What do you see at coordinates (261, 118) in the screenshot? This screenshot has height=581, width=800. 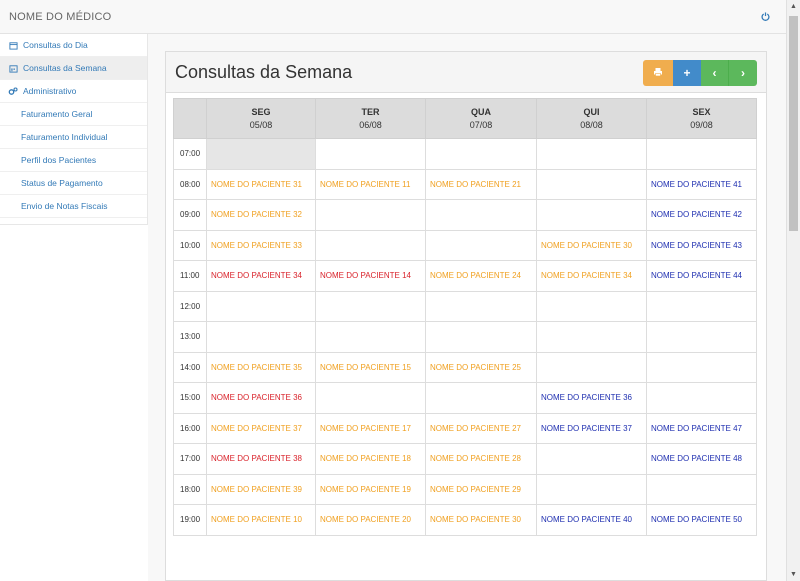 I see `day-header: SEG 05/08` at bounding box center [261, 118].